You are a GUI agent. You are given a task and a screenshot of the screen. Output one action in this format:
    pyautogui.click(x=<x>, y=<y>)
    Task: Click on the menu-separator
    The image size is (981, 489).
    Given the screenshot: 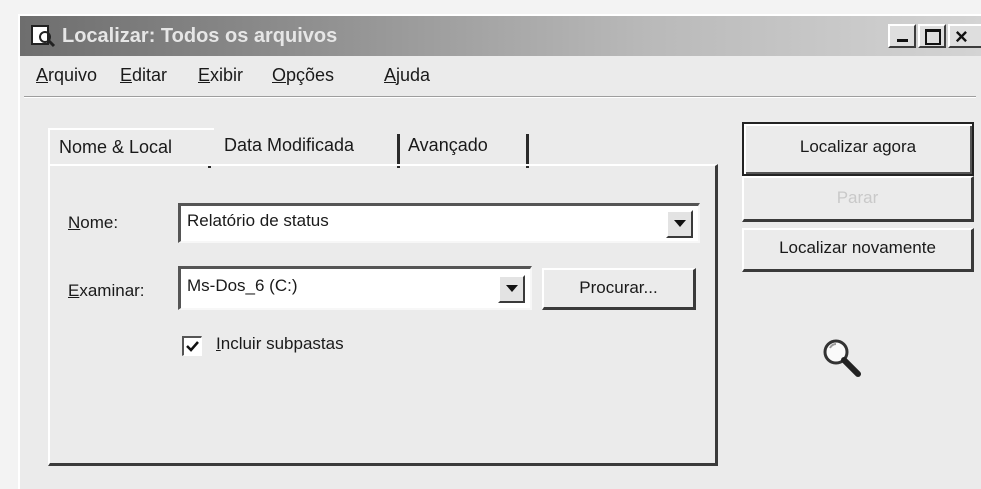 What is the action you would take?
    pyautogui.click(x=500, y=97)
    